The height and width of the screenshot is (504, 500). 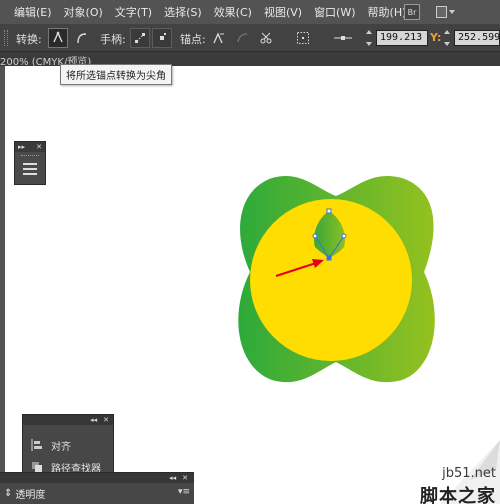 I want to click on y-stepper, so click(x=448, y=38).